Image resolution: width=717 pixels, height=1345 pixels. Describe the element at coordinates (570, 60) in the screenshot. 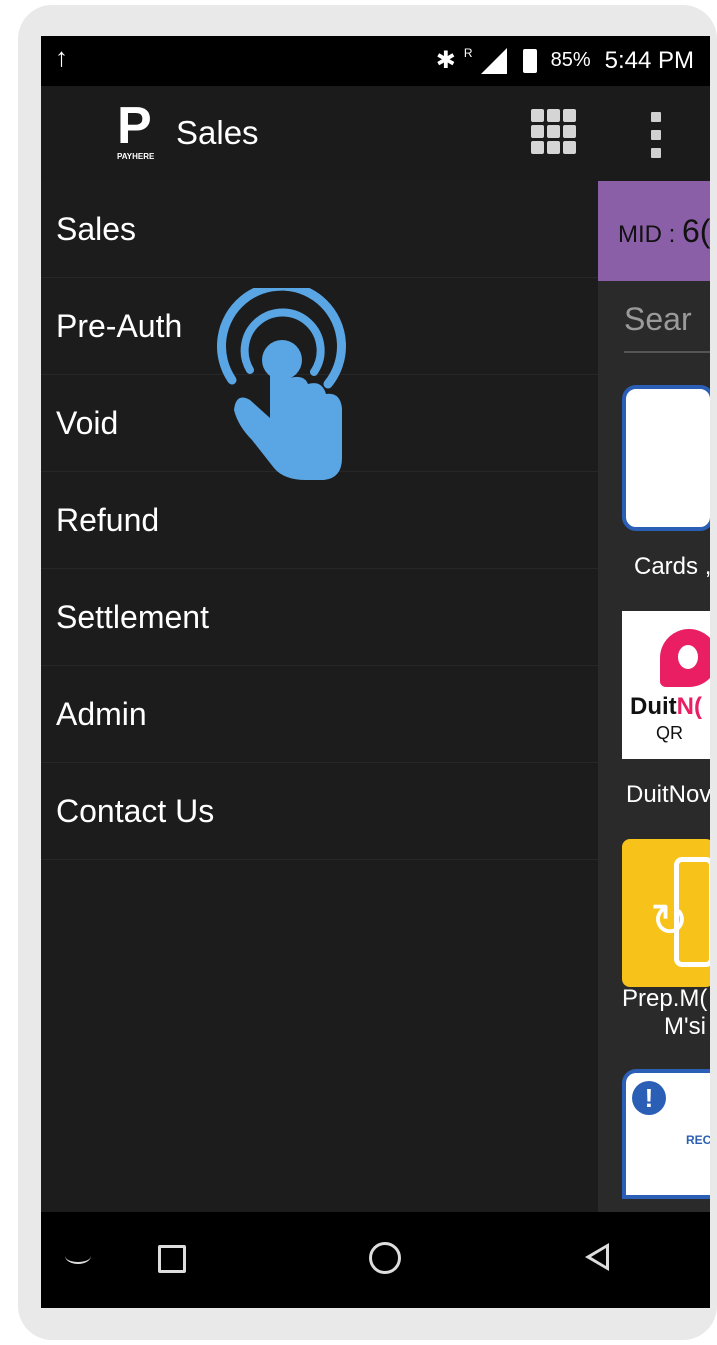

I see `battery-percent: 85%` at that location.